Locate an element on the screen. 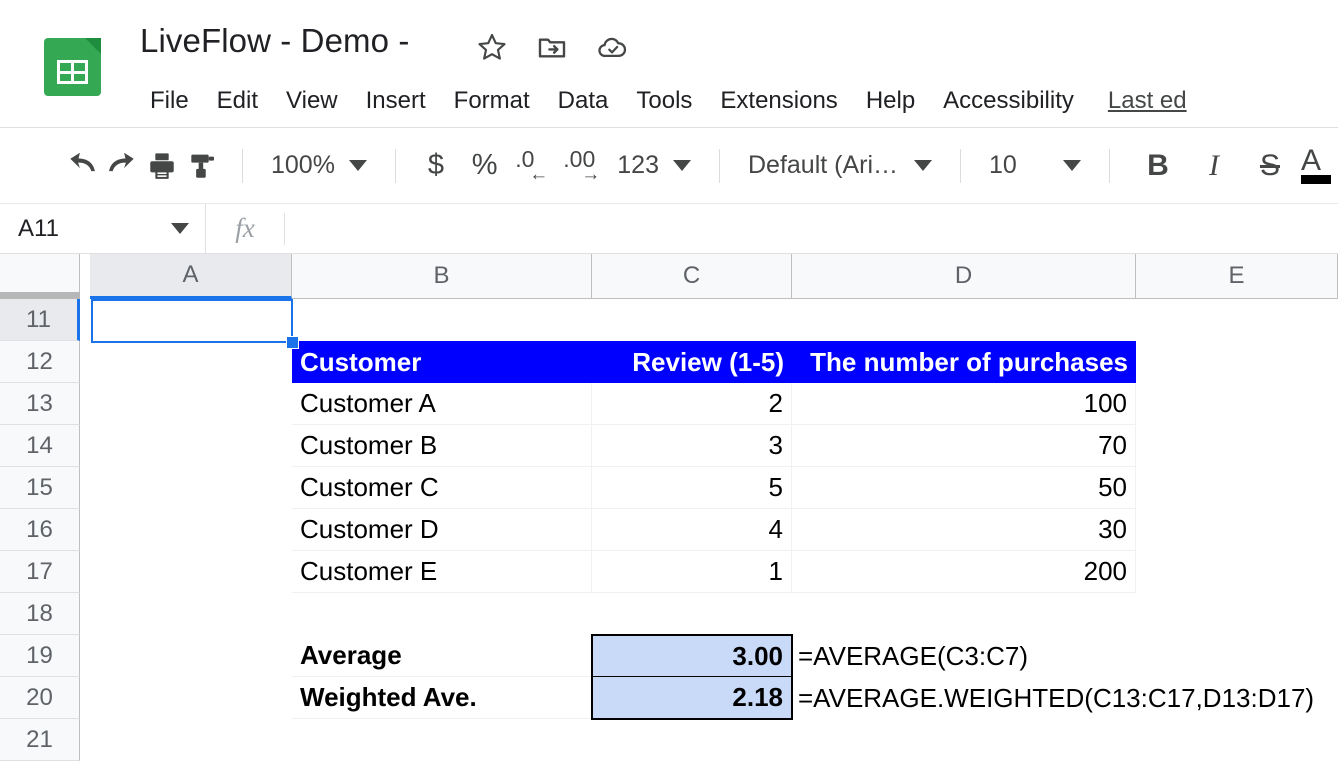 The image size is (1338, 769). redo-button is located at coordinates (122, 166).